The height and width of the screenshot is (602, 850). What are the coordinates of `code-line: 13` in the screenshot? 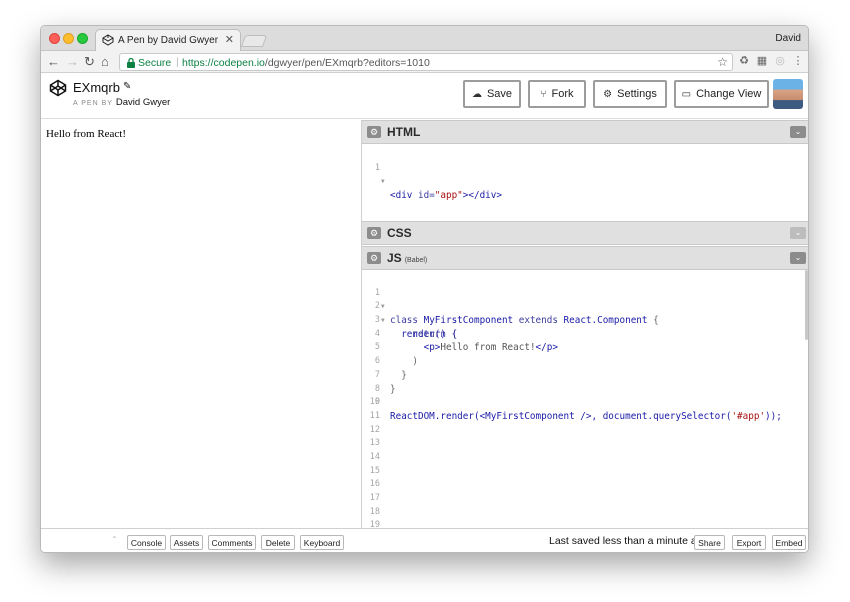 It's located at (585, 444).